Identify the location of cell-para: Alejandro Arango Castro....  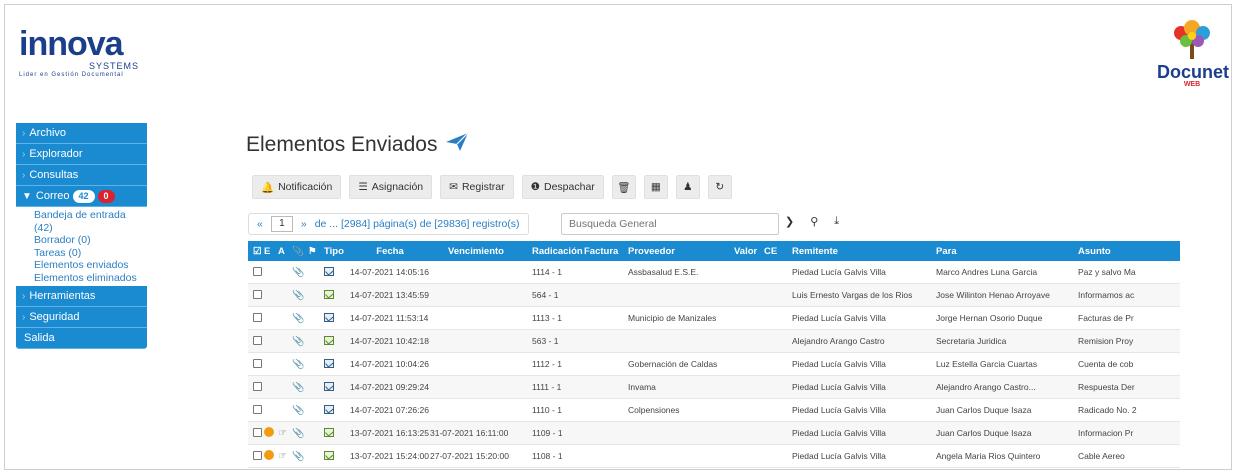
(986, 387).